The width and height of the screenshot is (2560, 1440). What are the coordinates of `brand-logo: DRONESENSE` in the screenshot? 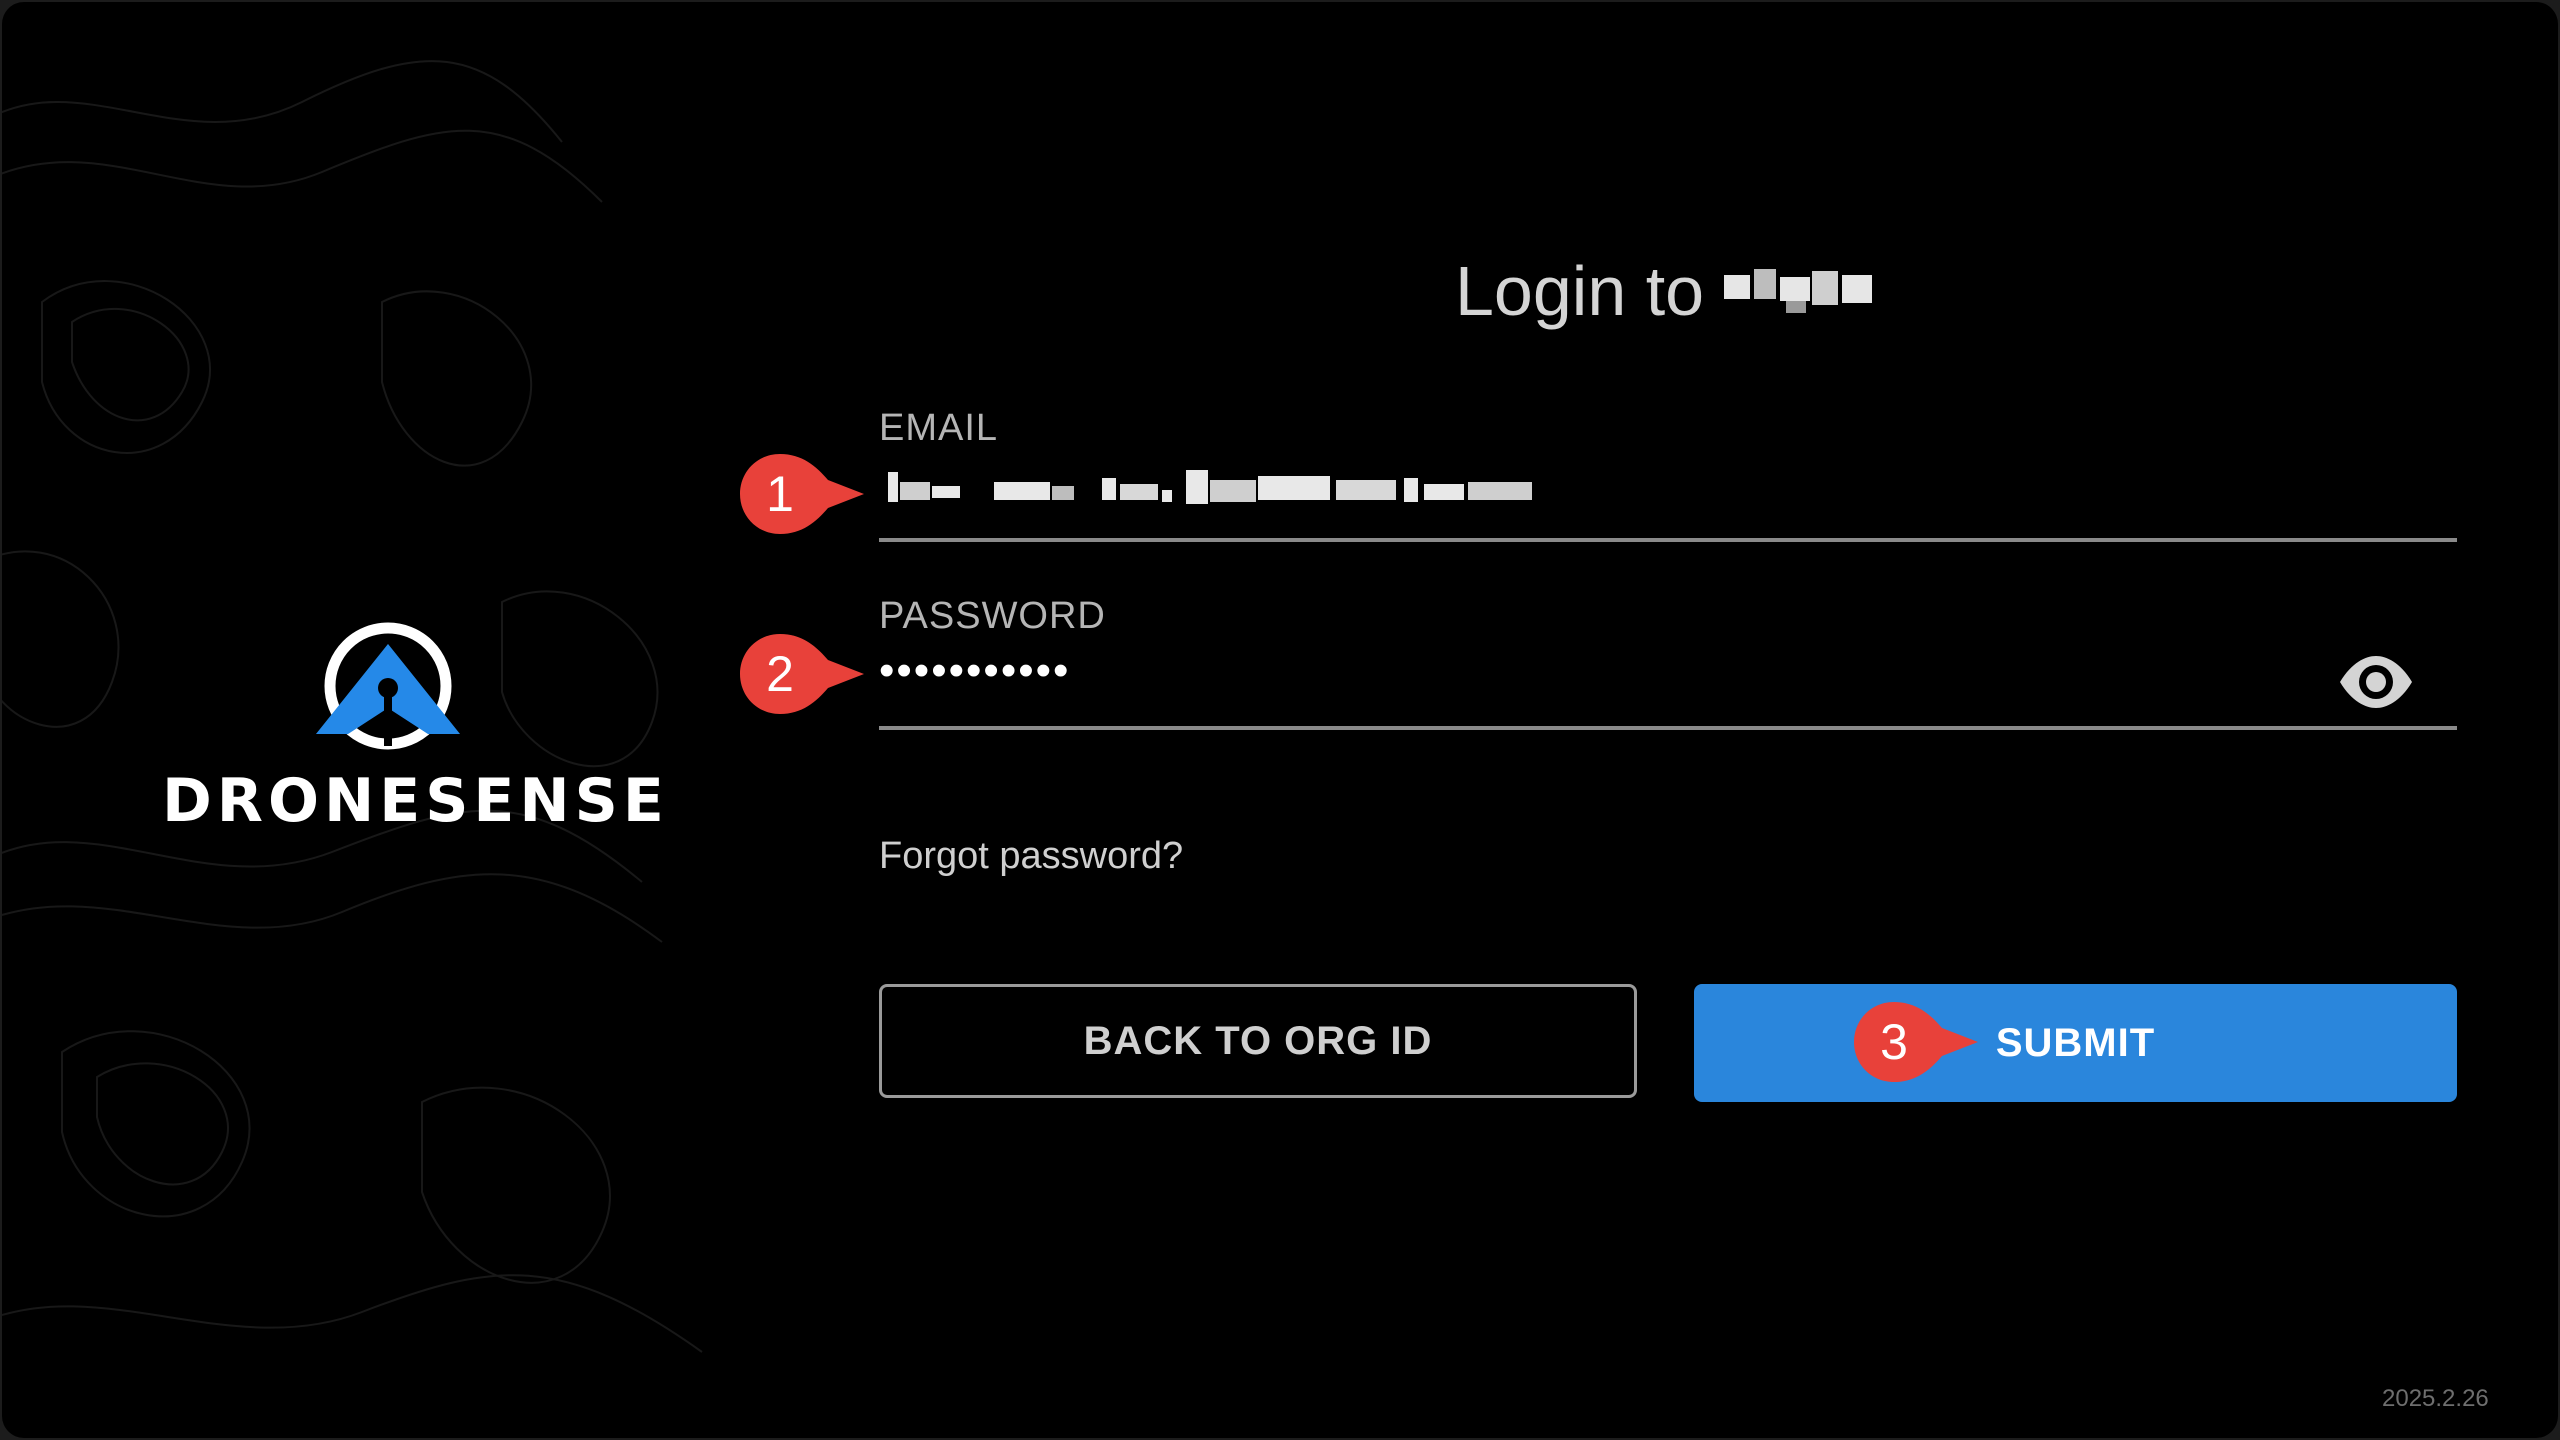 It's located at (415, 729).